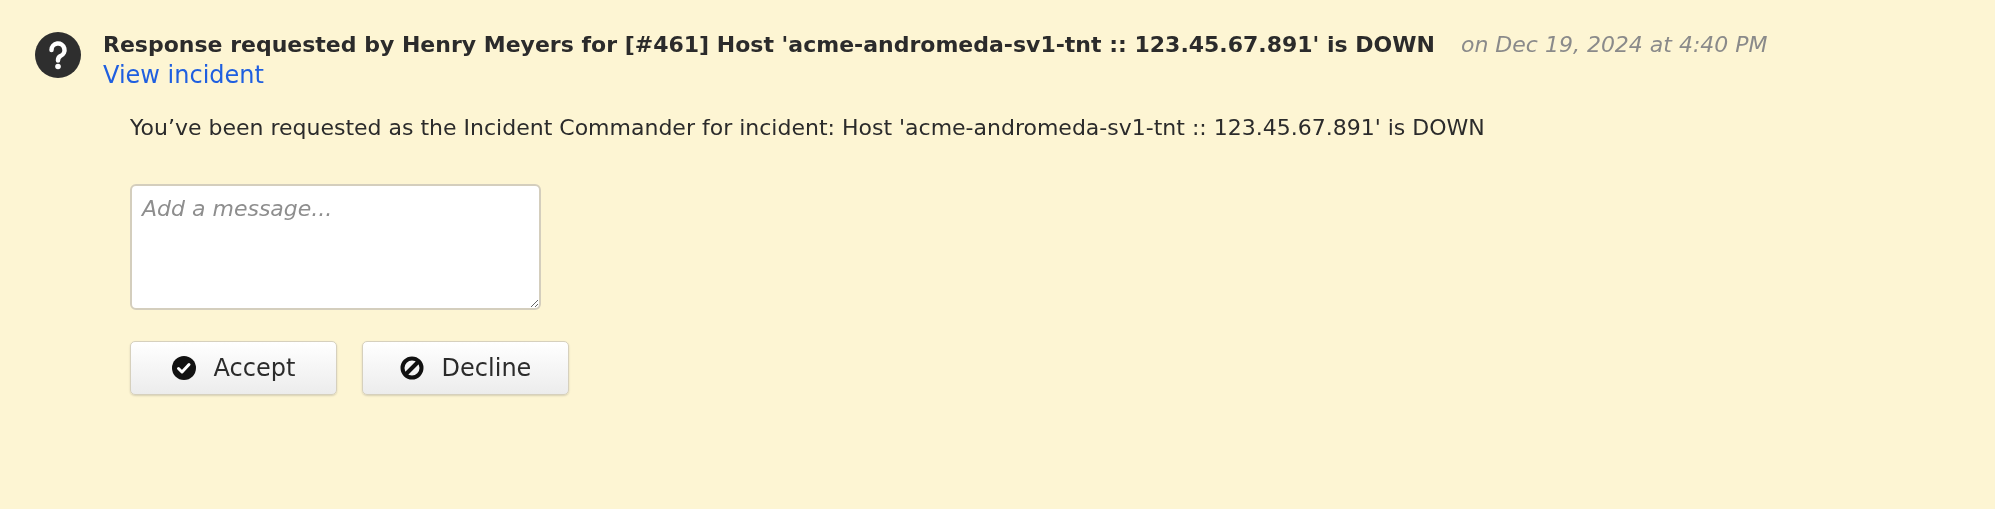 The width and height of the screenshot is (1995, 509). Describe the element at coordinates (411, 368) in the screenshot. I see `prohibited-icon` at that location.